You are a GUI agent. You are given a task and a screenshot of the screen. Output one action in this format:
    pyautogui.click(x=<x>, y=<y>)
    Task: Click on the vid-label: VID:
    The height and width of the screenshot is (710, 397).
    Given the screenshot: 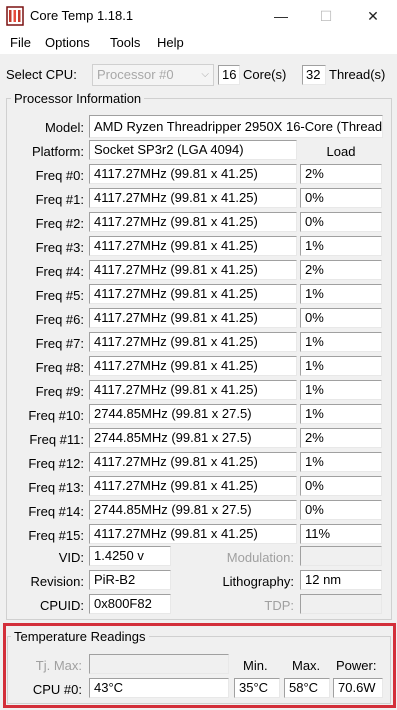 What is the action you would take?
    pyautogui.click(x=71, y=557)
    